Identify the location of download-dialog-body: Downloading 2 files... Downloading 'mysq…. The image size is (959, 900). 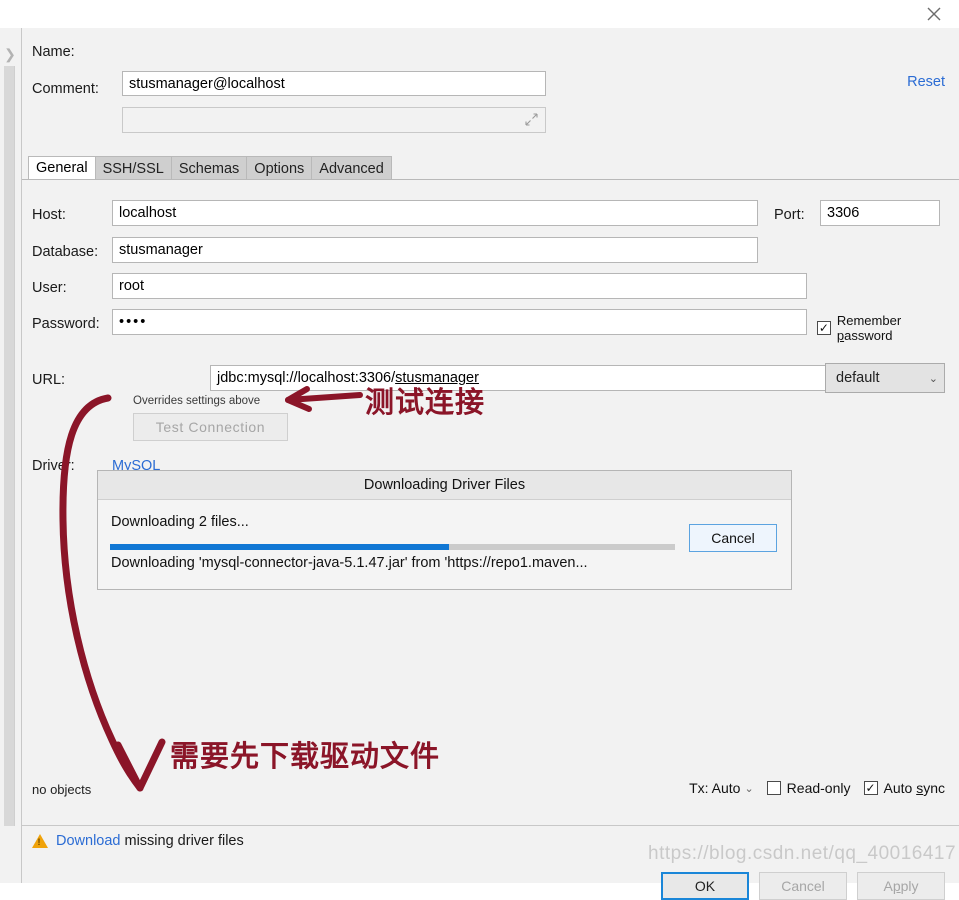
(444, 545).